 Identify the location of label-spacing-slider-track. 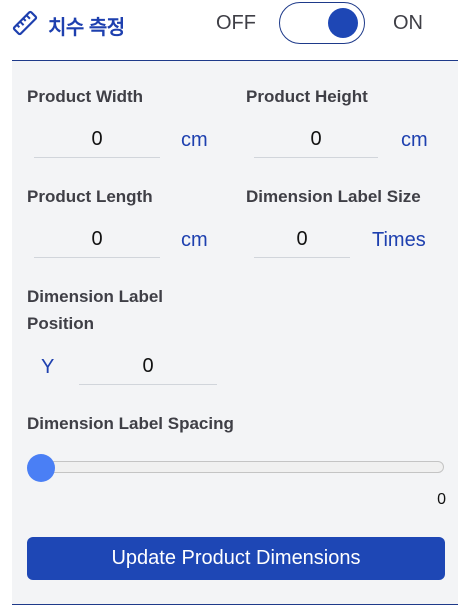
(236, 467).